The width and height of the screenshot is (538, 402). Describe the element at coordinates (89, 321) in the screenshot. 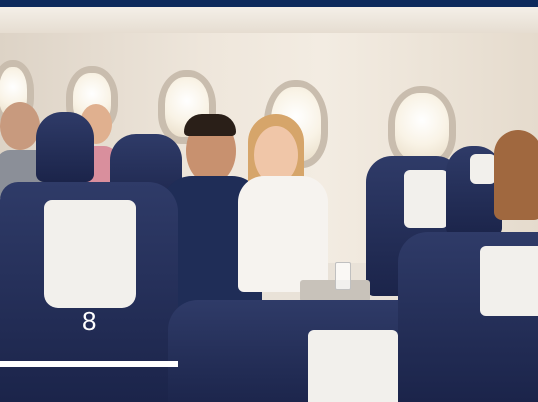

I see `seat-number-label: 8` at that location.